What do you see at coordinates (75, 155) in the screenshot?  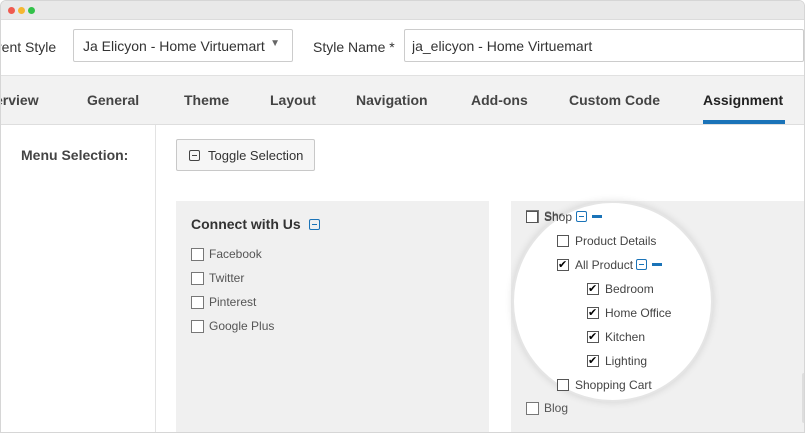 I see `menu-selection-label: Menu Selection:` at bounding box center [75, 155].